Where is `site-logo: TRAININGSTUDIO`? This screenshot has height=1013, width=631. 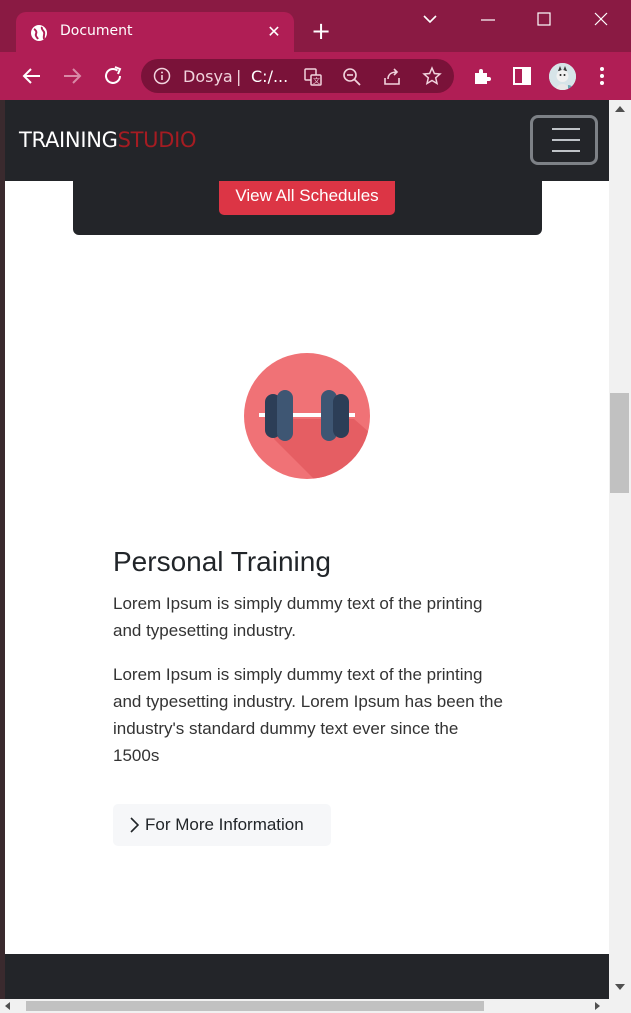
site-logo: TRAININGSTUDIO is located at coordinates (108, 140).